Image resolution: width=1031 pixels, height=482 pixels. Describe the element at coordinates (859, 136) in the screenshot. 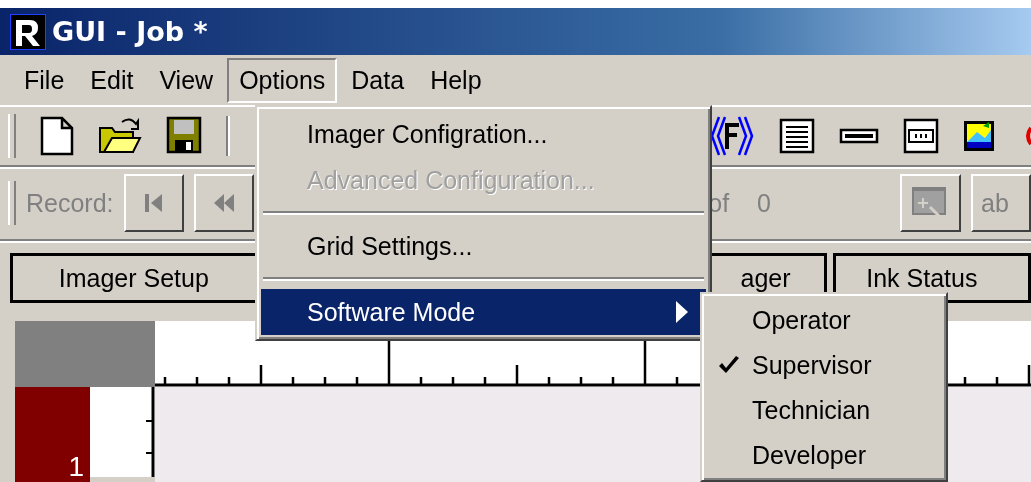

I see `field-bar-icon` at that location.